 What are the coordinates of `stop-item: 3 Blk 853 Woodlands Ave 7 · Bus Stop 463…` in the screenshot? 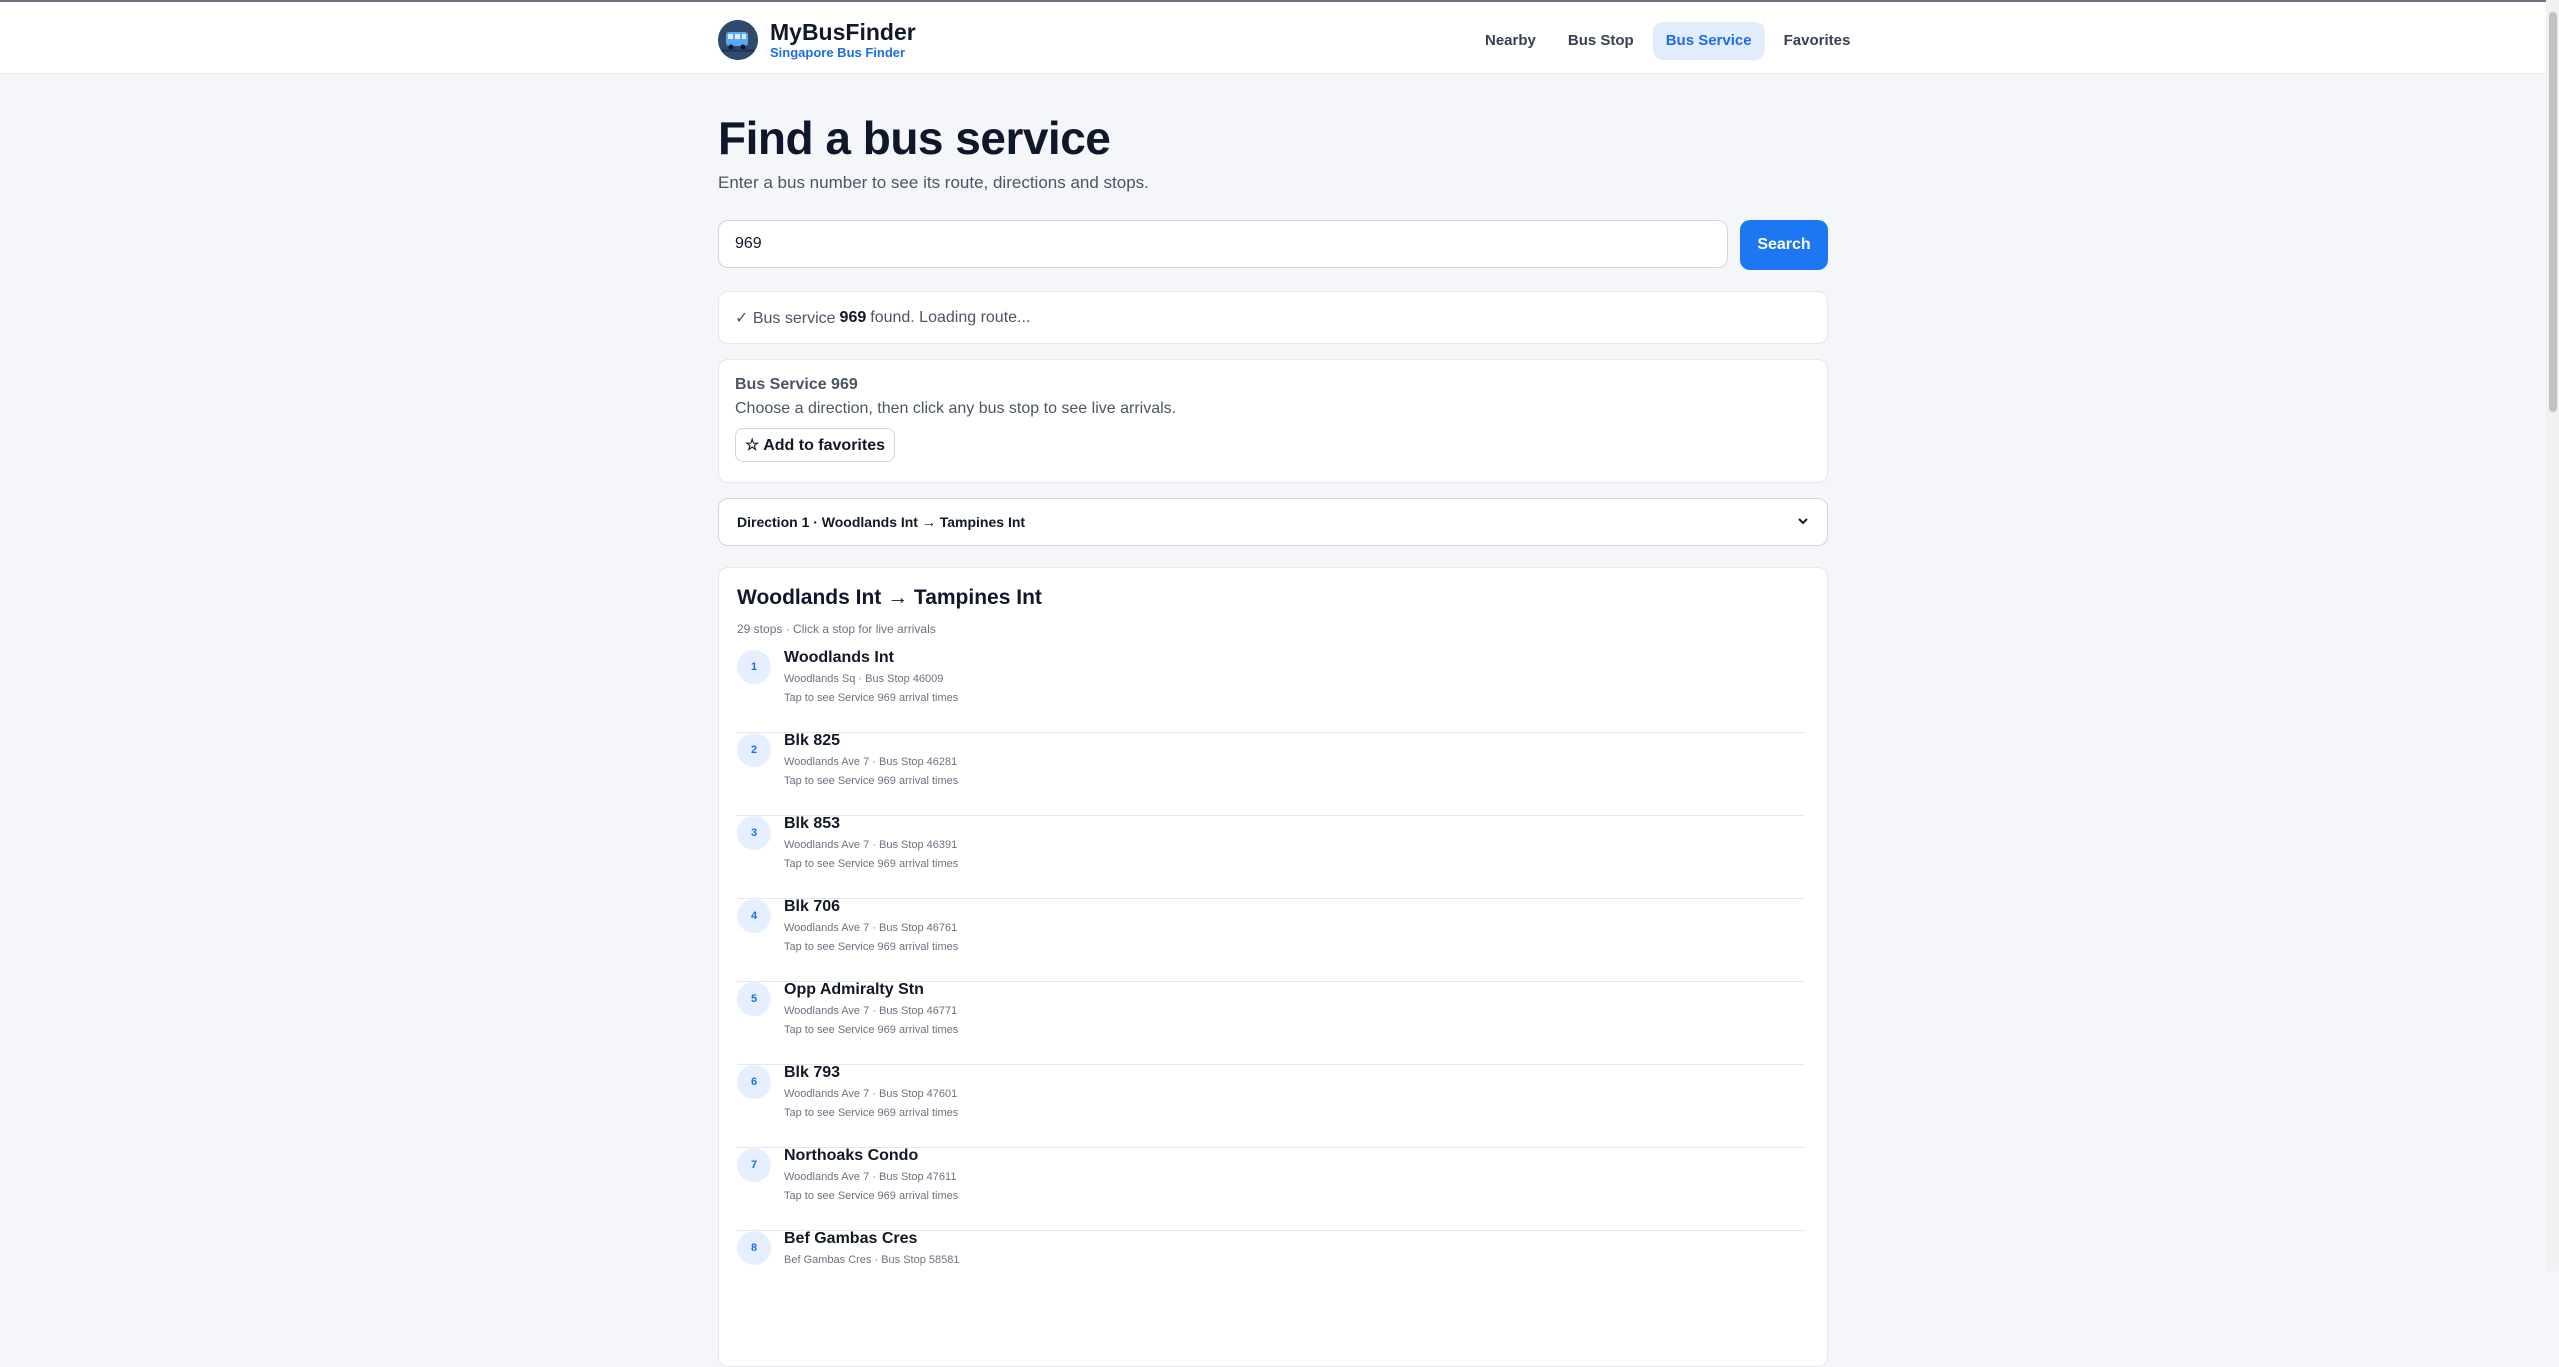 It's located at (1271, 857).